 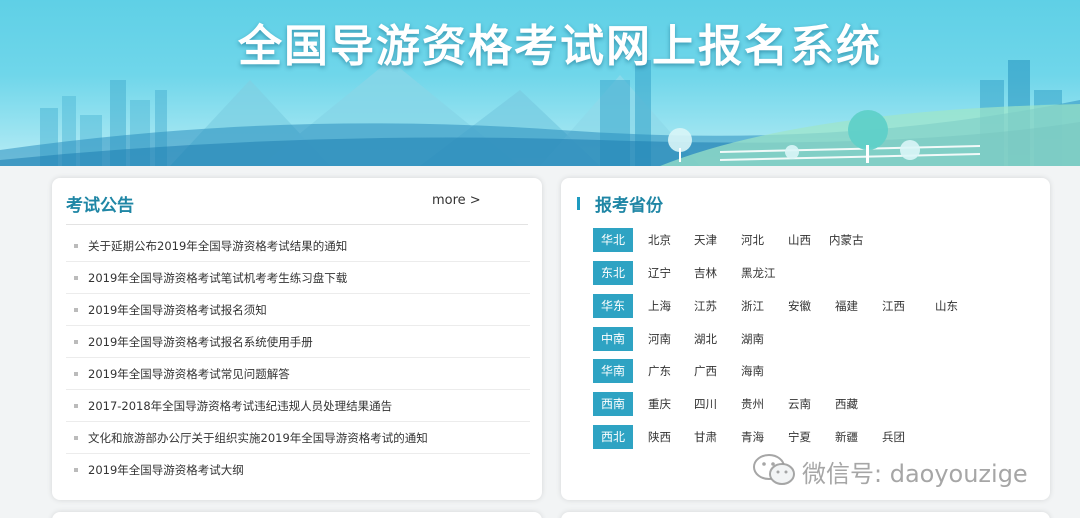 I want to click on province-link: 兵团, so click(x=893, y=437).